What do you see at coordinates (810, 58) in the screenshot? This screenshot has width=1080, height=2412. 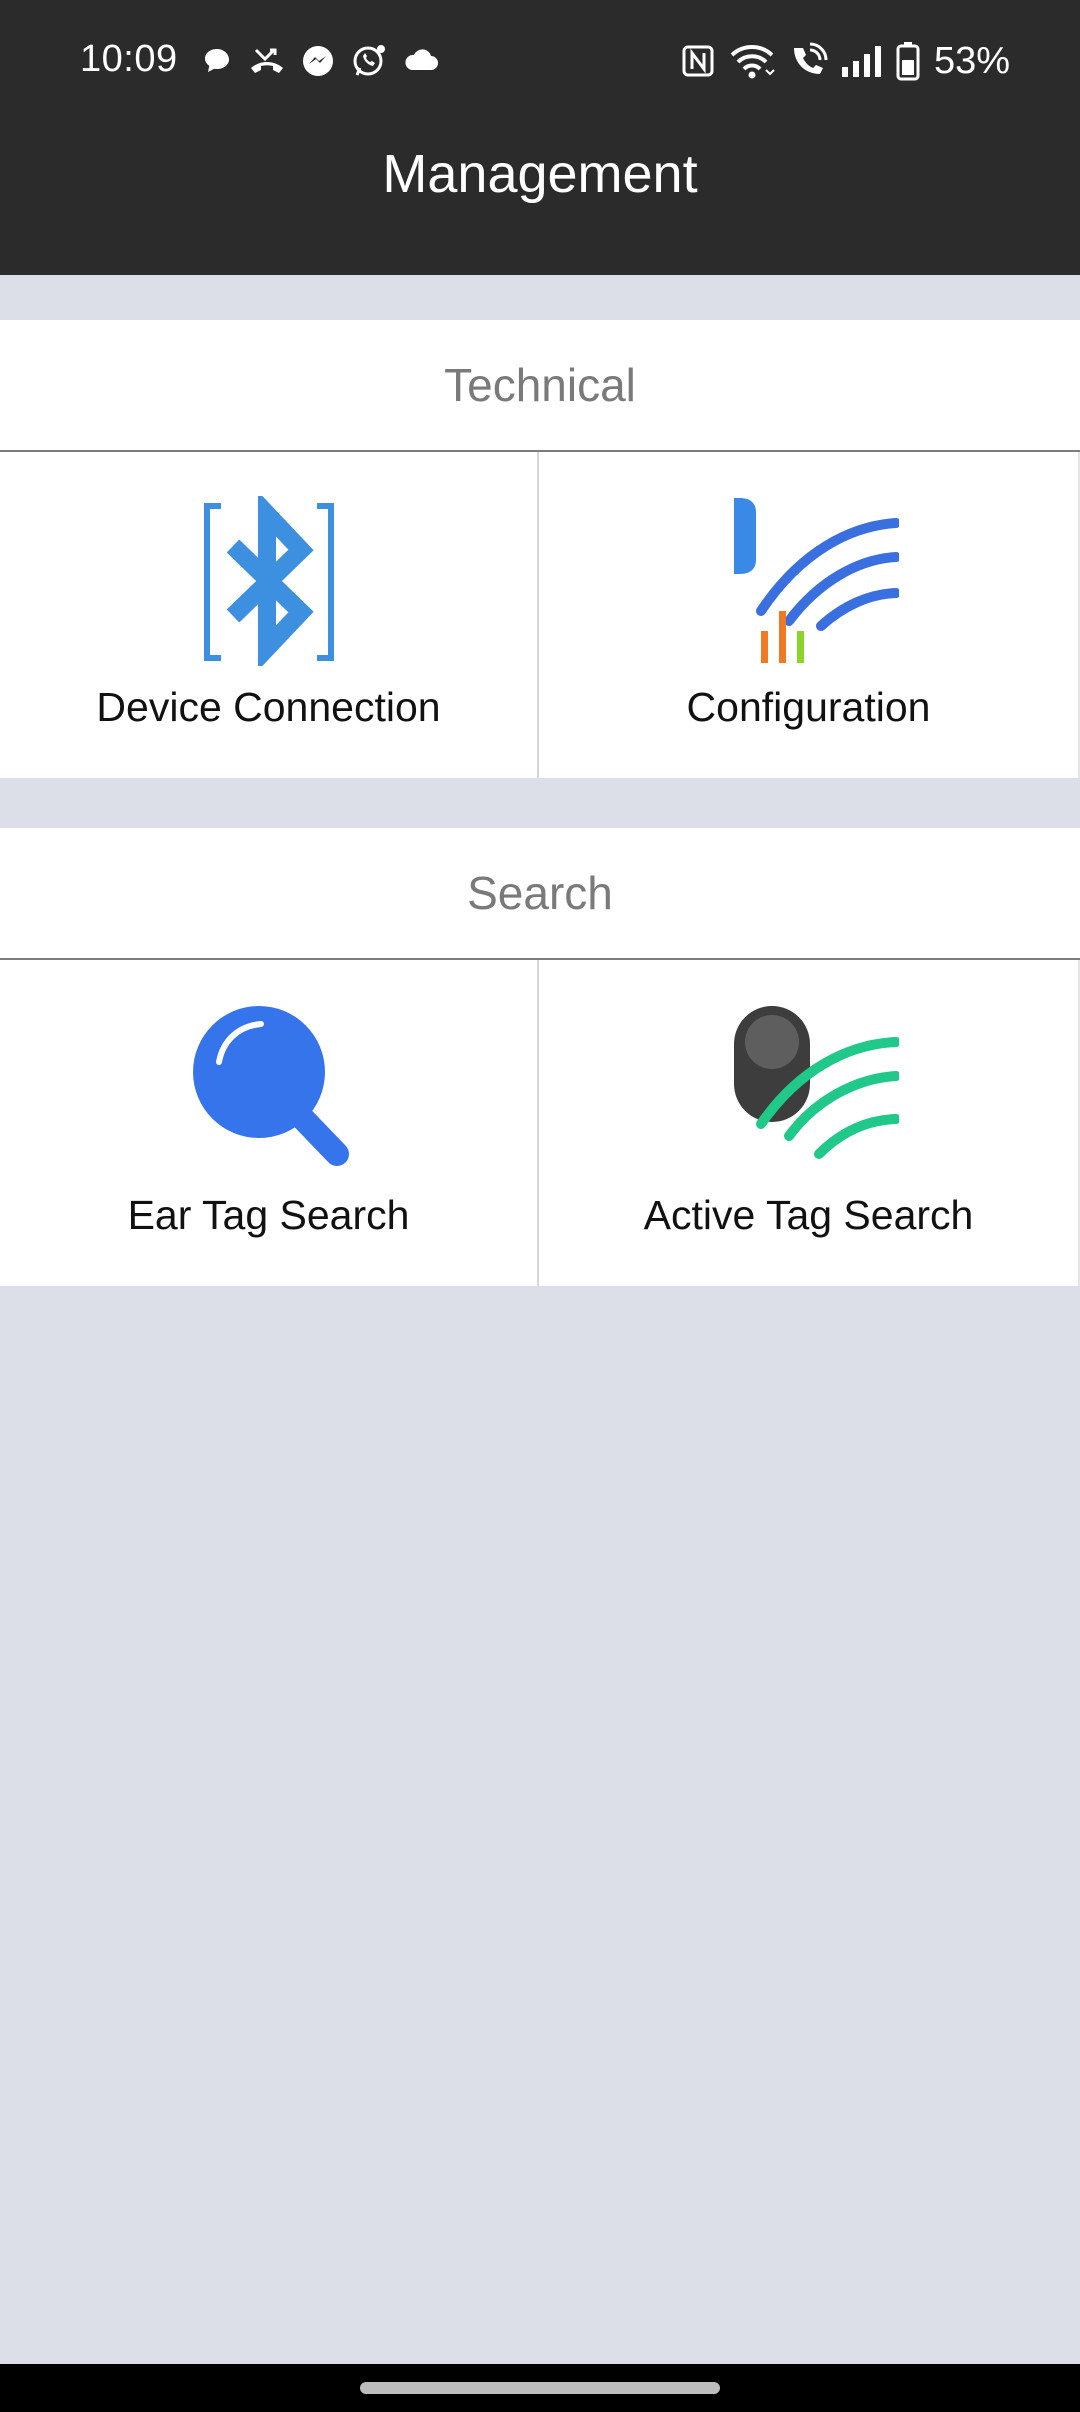 I see `wifi-calling-icon` at bounding box center [810, 58].